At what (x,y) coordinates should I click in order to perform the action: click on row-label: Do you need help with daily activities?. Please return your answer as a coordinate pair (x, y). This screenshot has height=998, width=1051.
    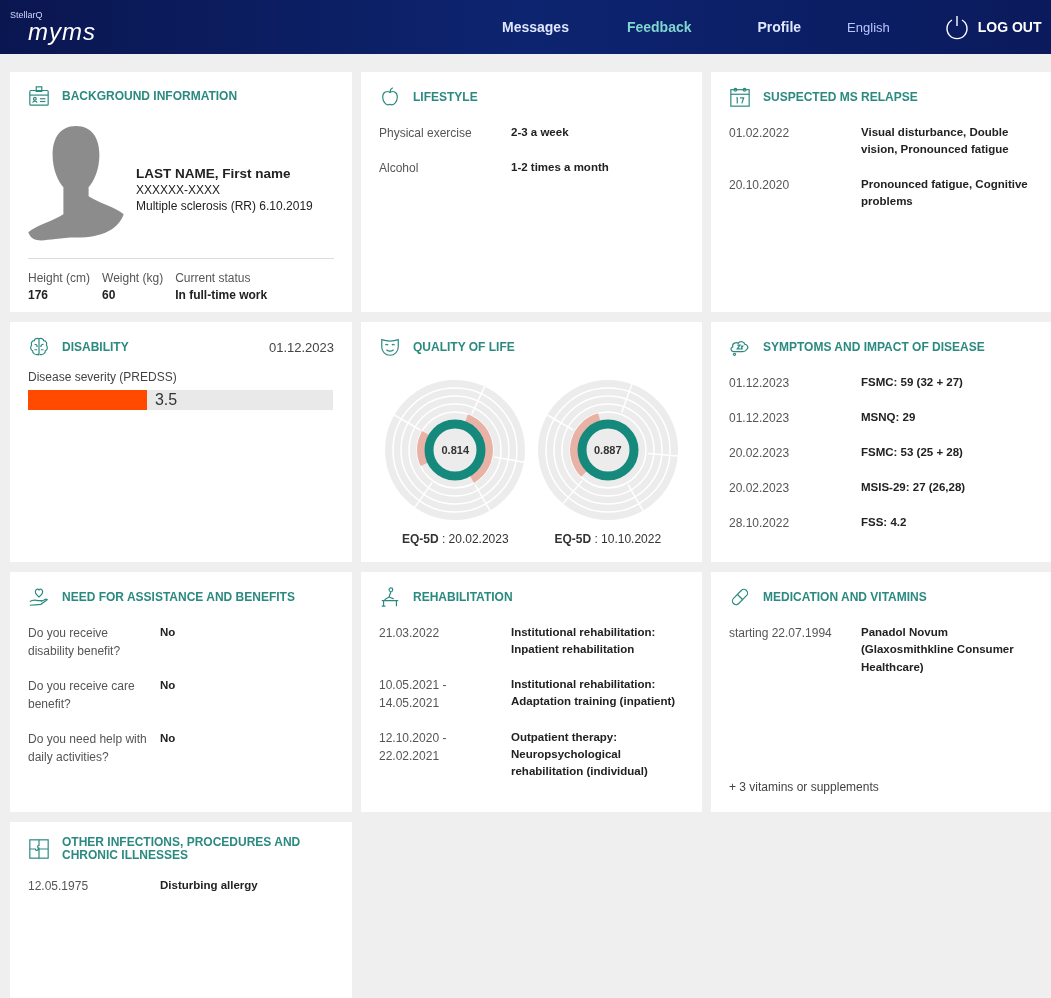
    Looking at the image, I should click on (88, 748).